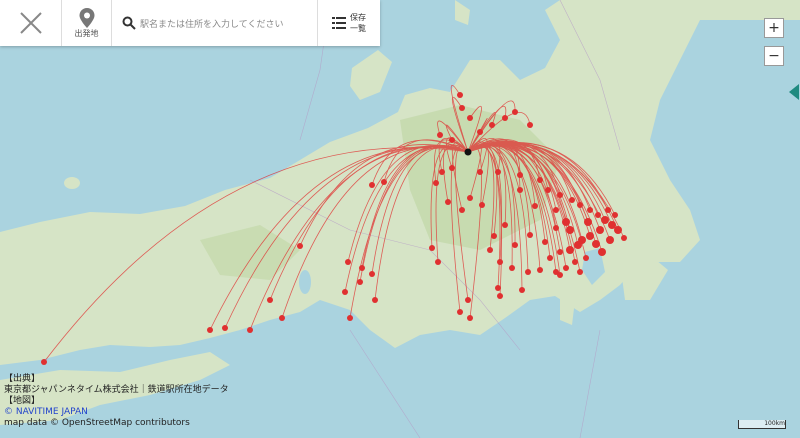 This screenshot has height=438, width=800. Describe the element at coordinates (774, 28) in the screenshot. I see `zoom-in-button: +` at that location.